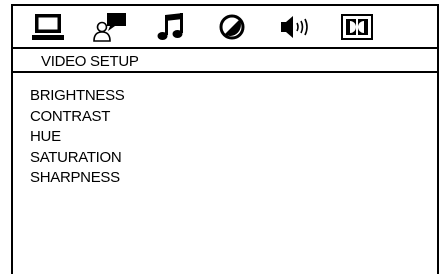  I want to click on tab-dolby, so click(357, 27).